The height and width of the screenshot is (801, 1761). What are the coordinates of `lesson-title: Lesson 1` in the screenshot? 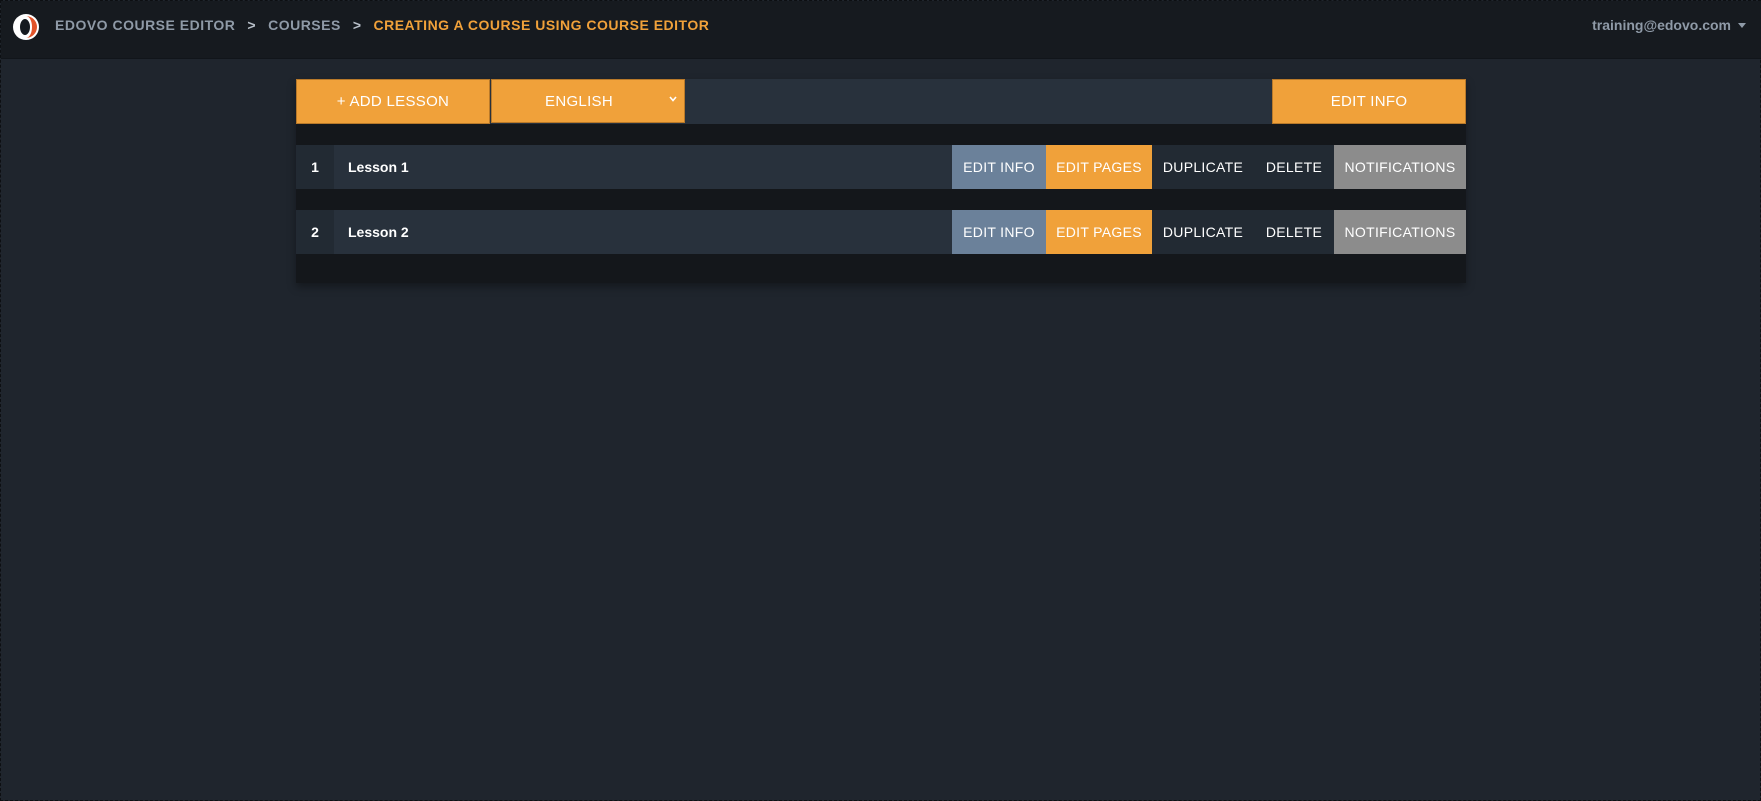 It's located at (378, 167).